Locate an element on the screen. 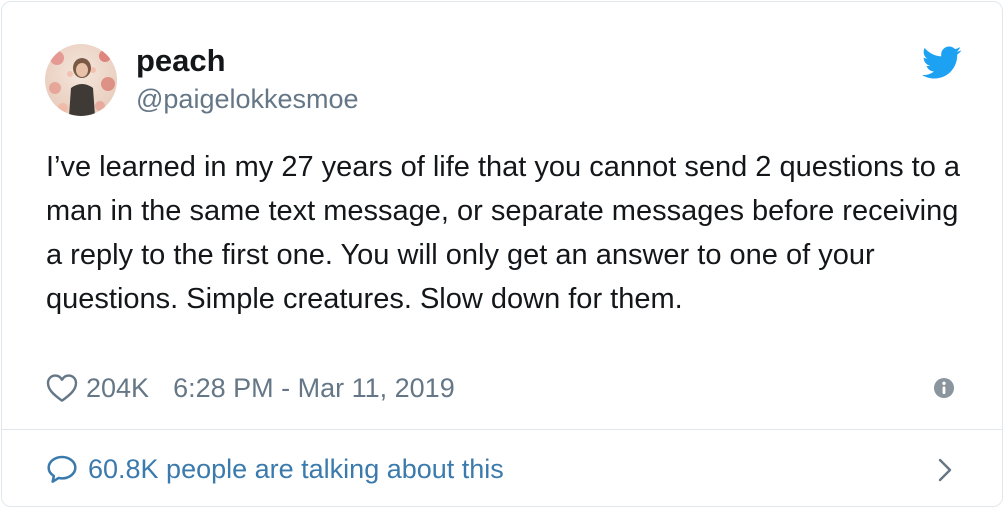 The image size is (1006, 510). conversation-link: 60.8K people are talking about this is located at coordinates (503, 469).